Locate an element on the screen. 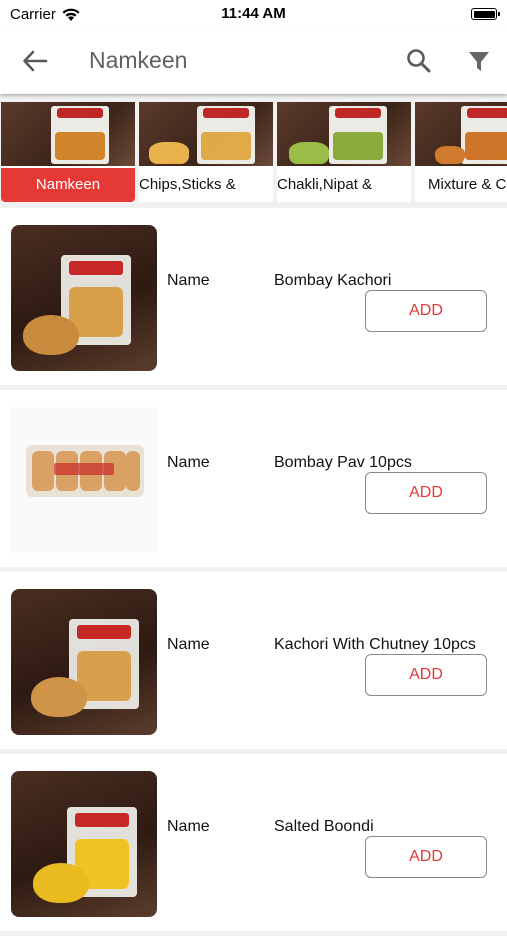  category-label: Namkeen is located at coordinates (68, 185).